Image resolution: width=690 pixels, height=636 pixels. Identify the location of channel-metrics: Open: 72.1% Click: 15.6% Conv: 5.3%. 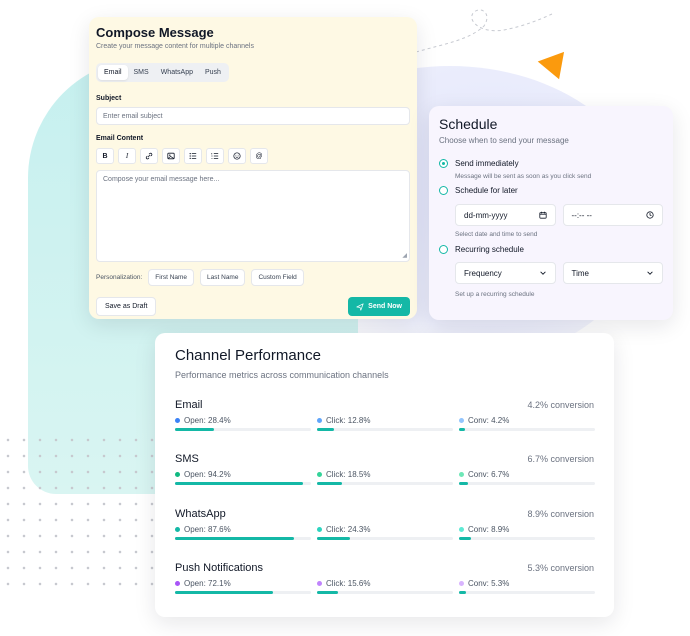
(385, 586).